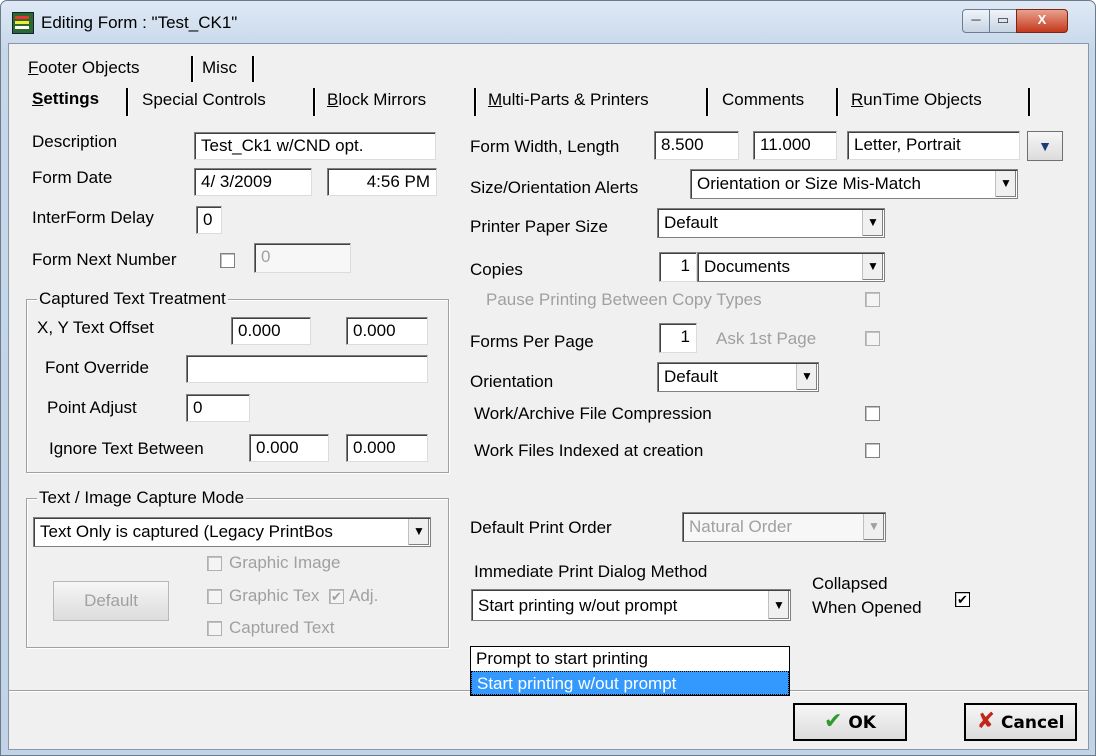 This screenshot has width=1096, height=756. What do you see at coordinates (214, 563) in the screenshot?
I see `graphic-image-checkbox` at bounding box center [214, 563].